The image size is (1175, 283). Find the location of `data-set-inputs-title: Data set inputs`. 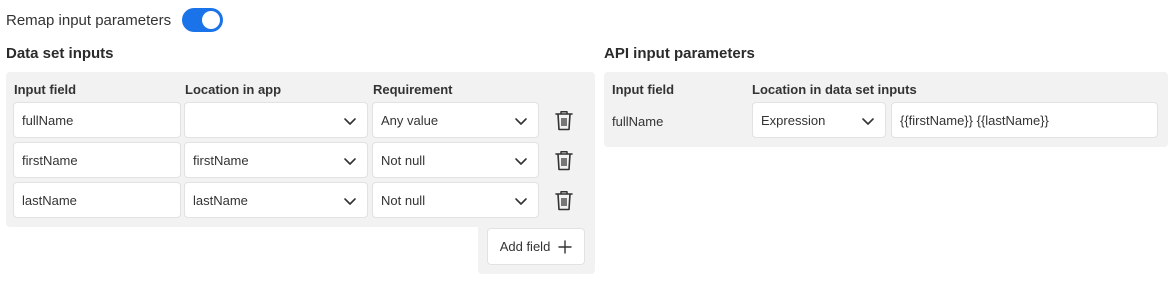

data-set-inputs-title: Data set inputs is located at coordinates (60, 53).